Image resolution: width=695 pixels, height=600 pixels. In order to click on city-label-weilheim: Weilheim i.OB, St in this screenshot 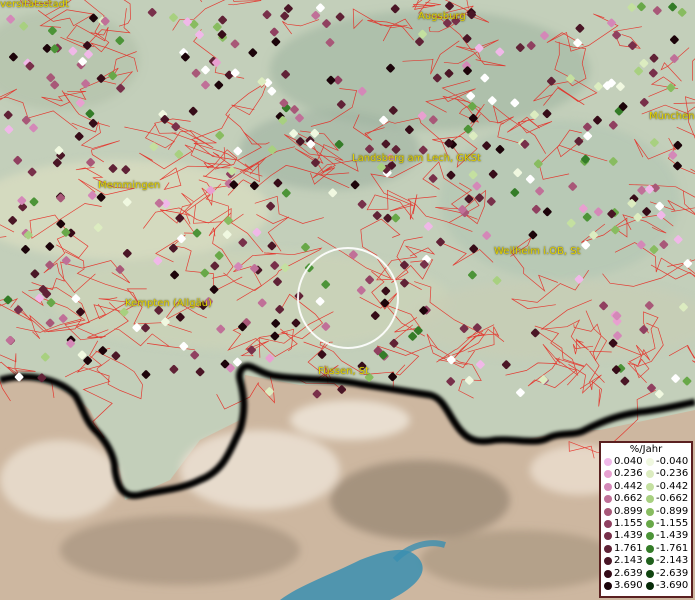, I will do `click(537, 251)`.